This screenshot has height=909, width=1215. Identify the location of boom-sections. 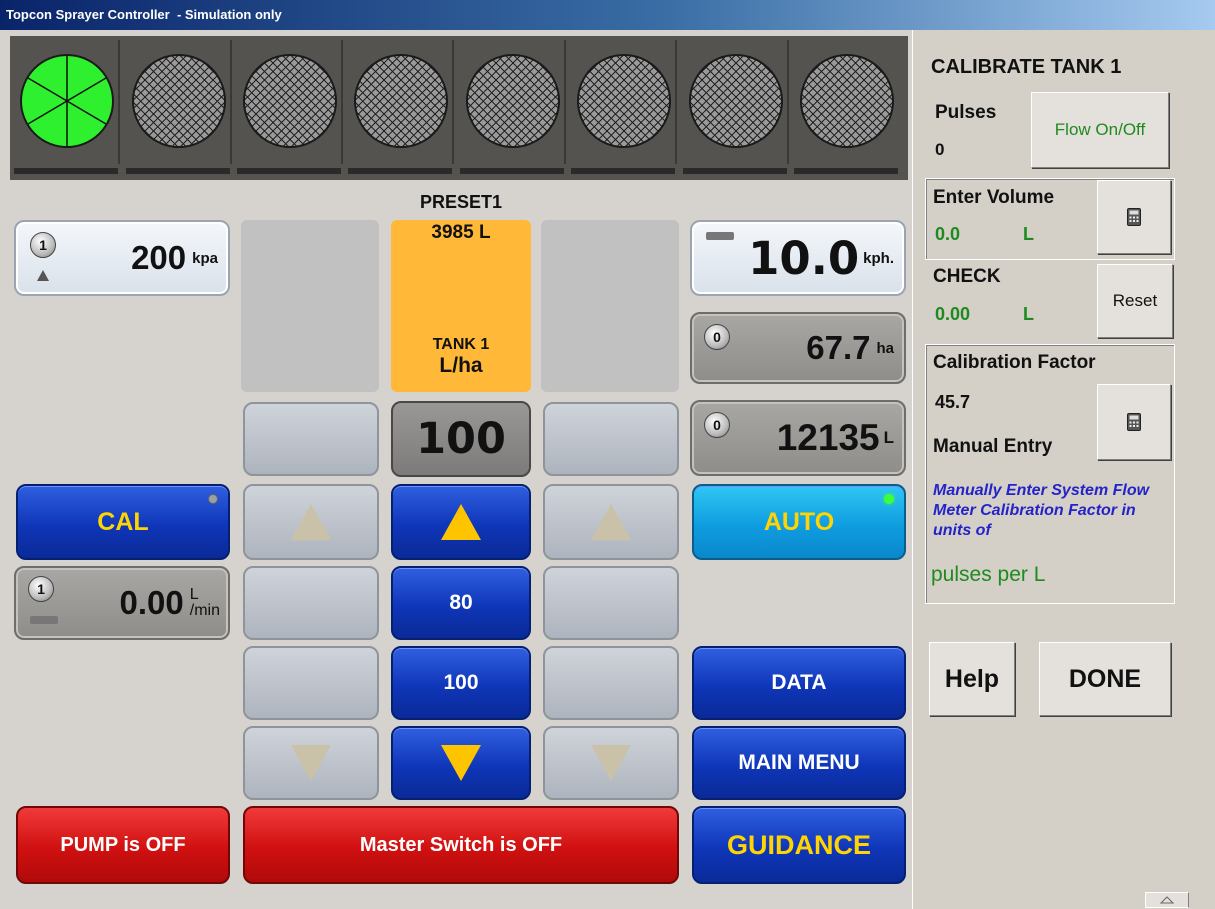
(459, 108).